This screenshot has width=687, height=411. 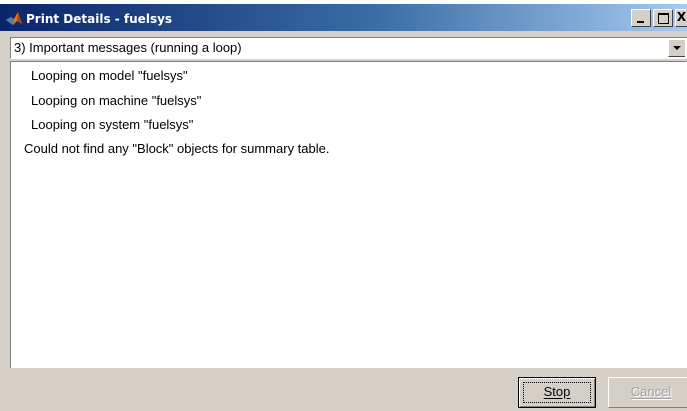 I want to click on cancel-button-label: Cancel, so click(x=651, y=391).